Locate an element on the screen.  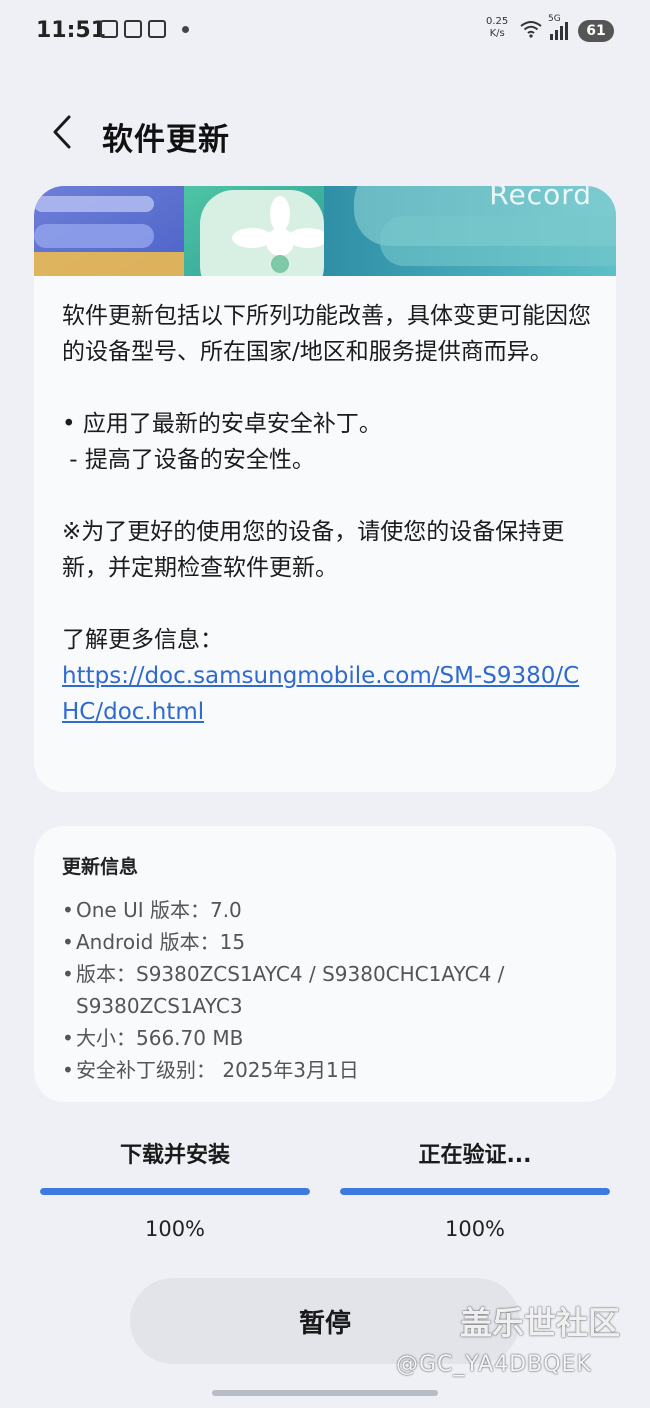
verify-progress-fill is located at coordinates (475, 1191).